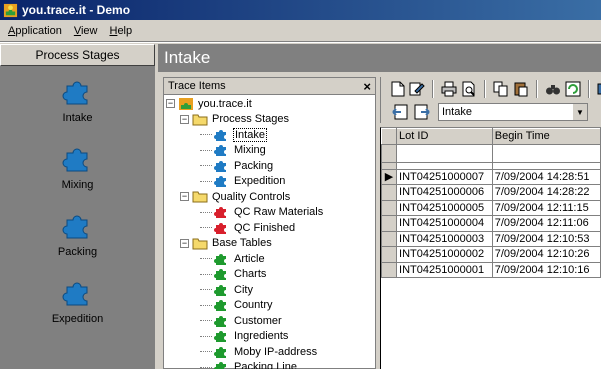 The height and width of the screenshot is (369, 601). I want to click on sidebar-header: Process Stages, so click(77, 55).